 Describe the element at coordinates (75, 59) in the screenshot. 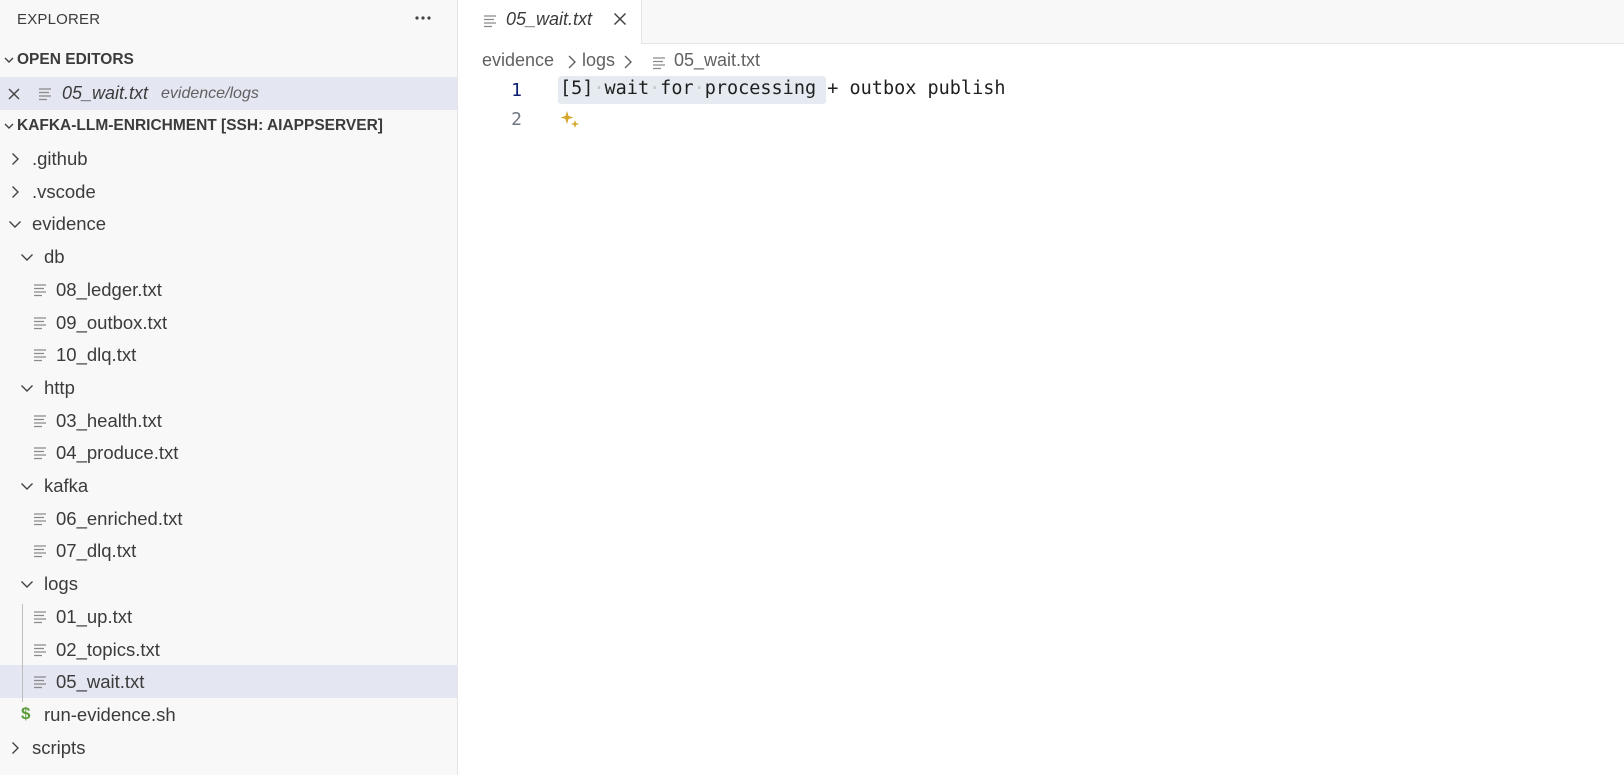

I see `open-editors-label: OPEN EDITORS` at that location.